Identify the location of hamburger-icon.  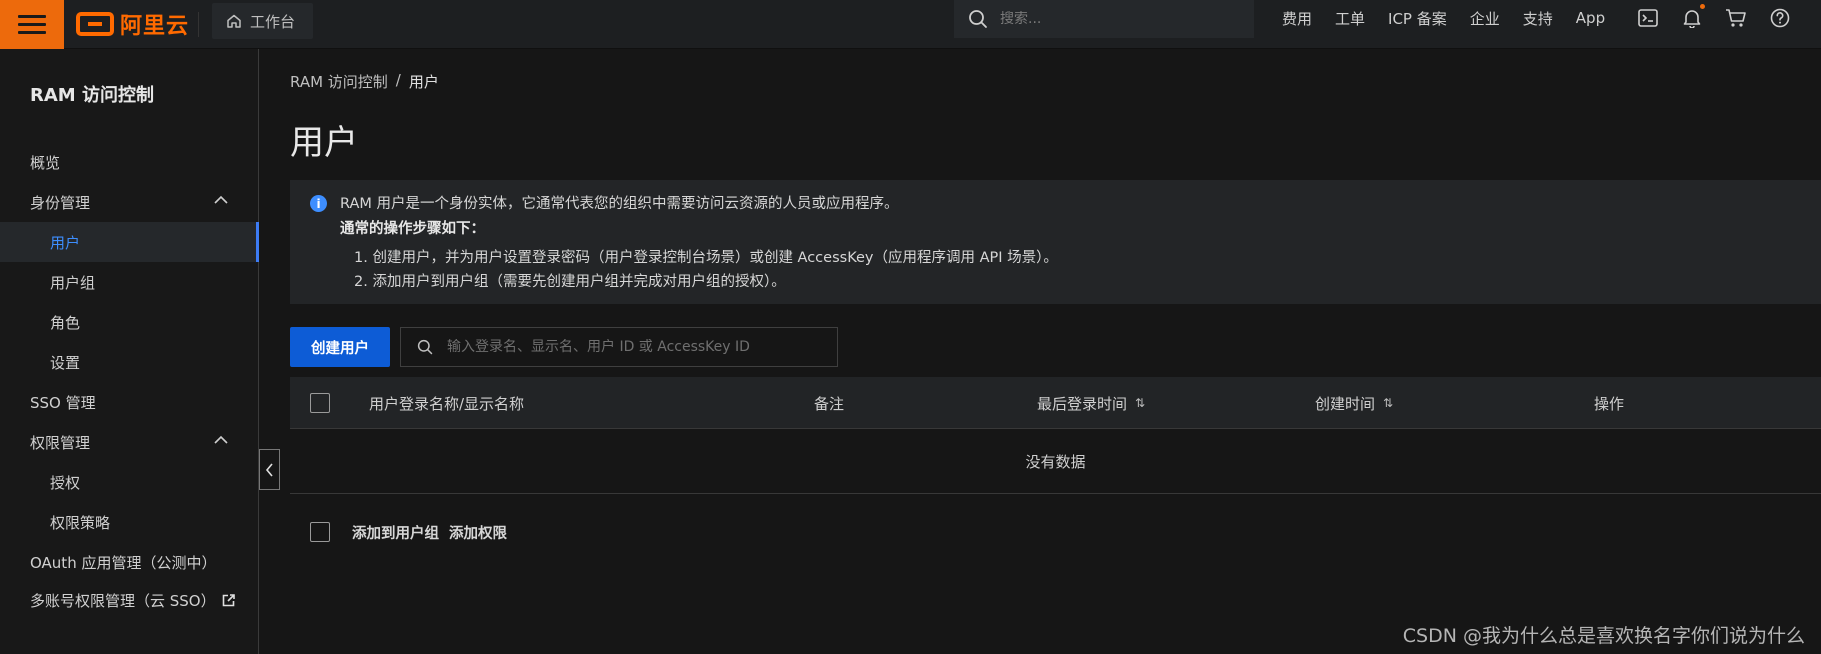
(32, 24).